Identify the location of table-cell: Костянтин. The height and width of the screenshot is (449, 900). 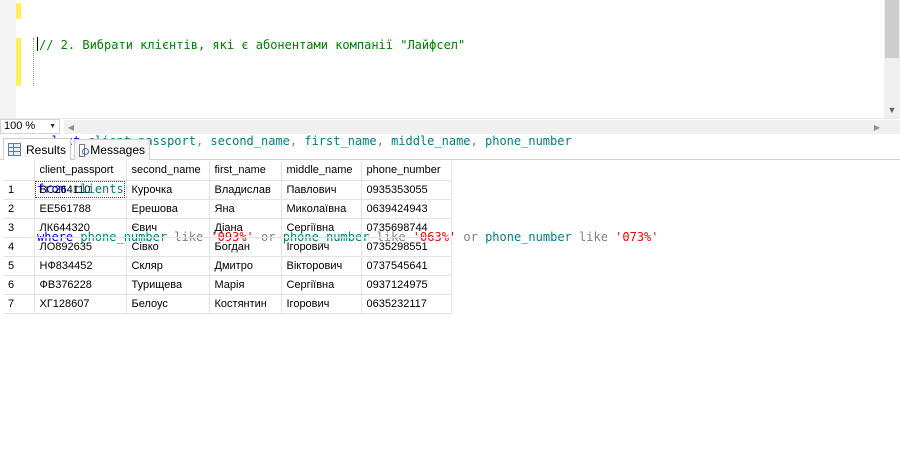
(245, 304).